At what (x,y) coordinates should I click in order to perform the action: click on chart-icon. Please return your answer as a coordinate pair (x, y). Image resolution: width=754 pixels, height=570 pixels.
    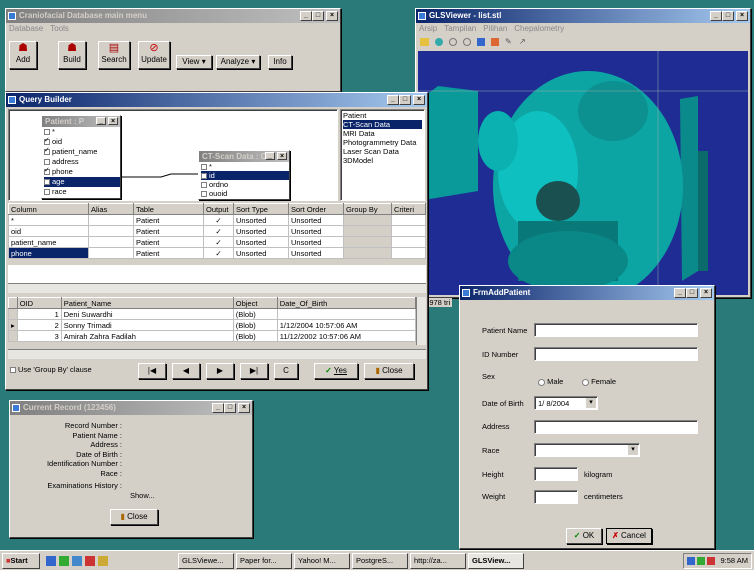
    Looking at the image, I should click on (481, 42).